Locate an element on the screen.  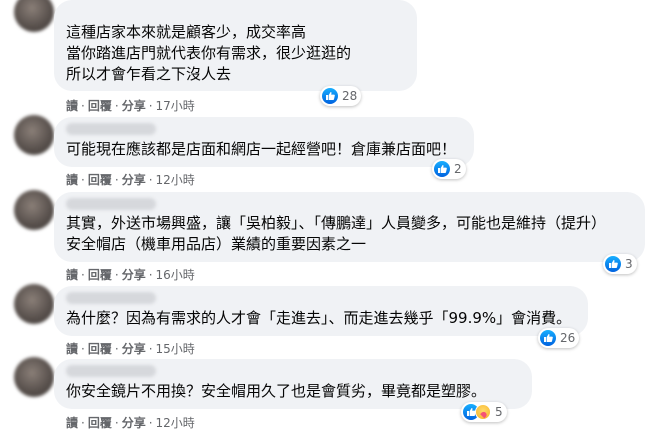
comment-actions: 讀 · 回覆 · 分享 · 15小時 is located at coordinates (130, 348).